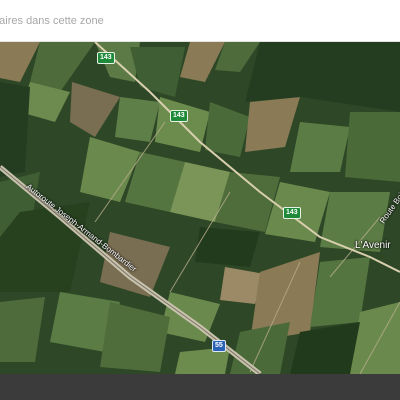  I want to click on place-label-lavenir: L'Avenir, so click(373, 245).